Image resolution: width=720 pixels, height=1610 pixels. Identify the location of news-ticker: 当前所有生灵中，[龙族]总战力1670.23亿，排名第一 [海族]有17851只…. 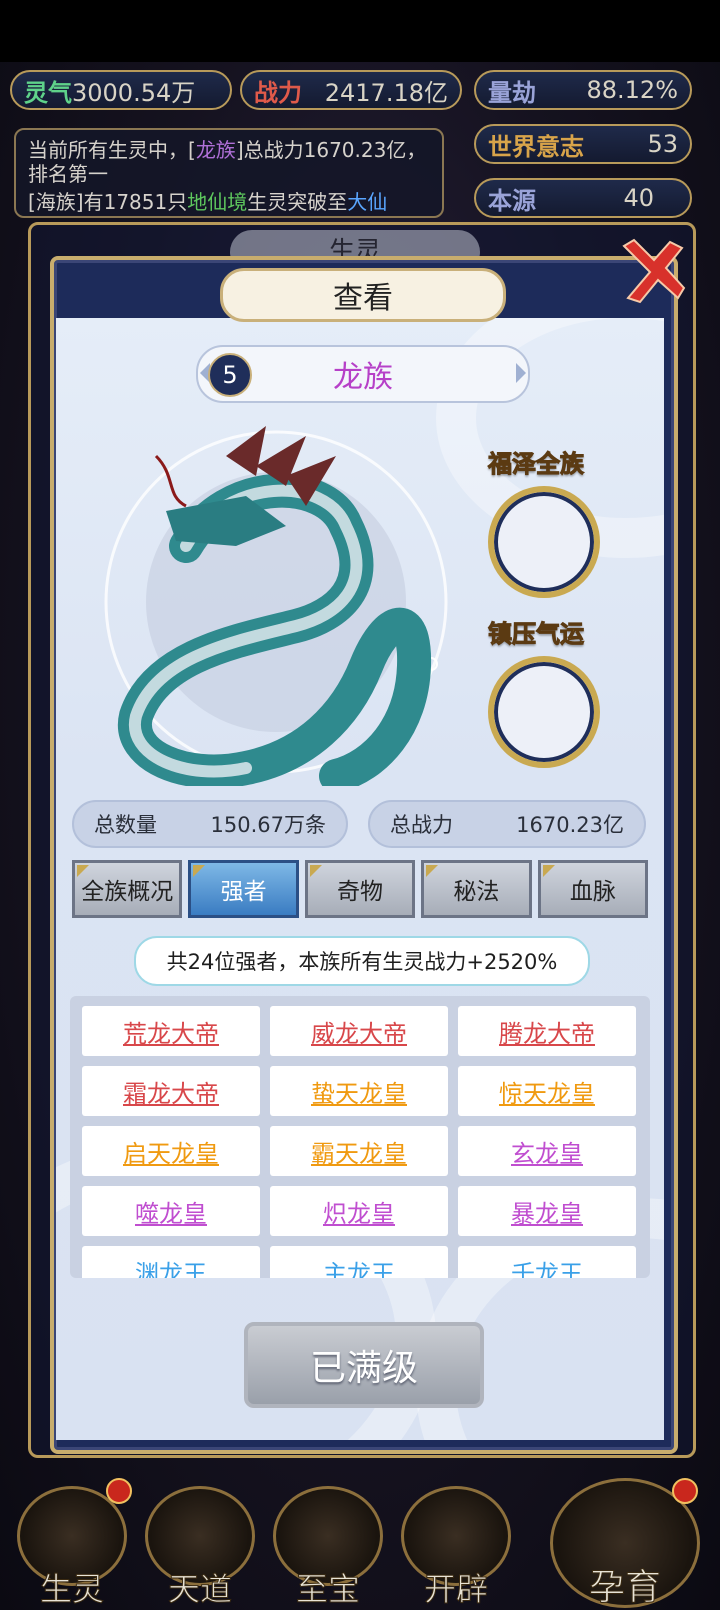
(229, 173).